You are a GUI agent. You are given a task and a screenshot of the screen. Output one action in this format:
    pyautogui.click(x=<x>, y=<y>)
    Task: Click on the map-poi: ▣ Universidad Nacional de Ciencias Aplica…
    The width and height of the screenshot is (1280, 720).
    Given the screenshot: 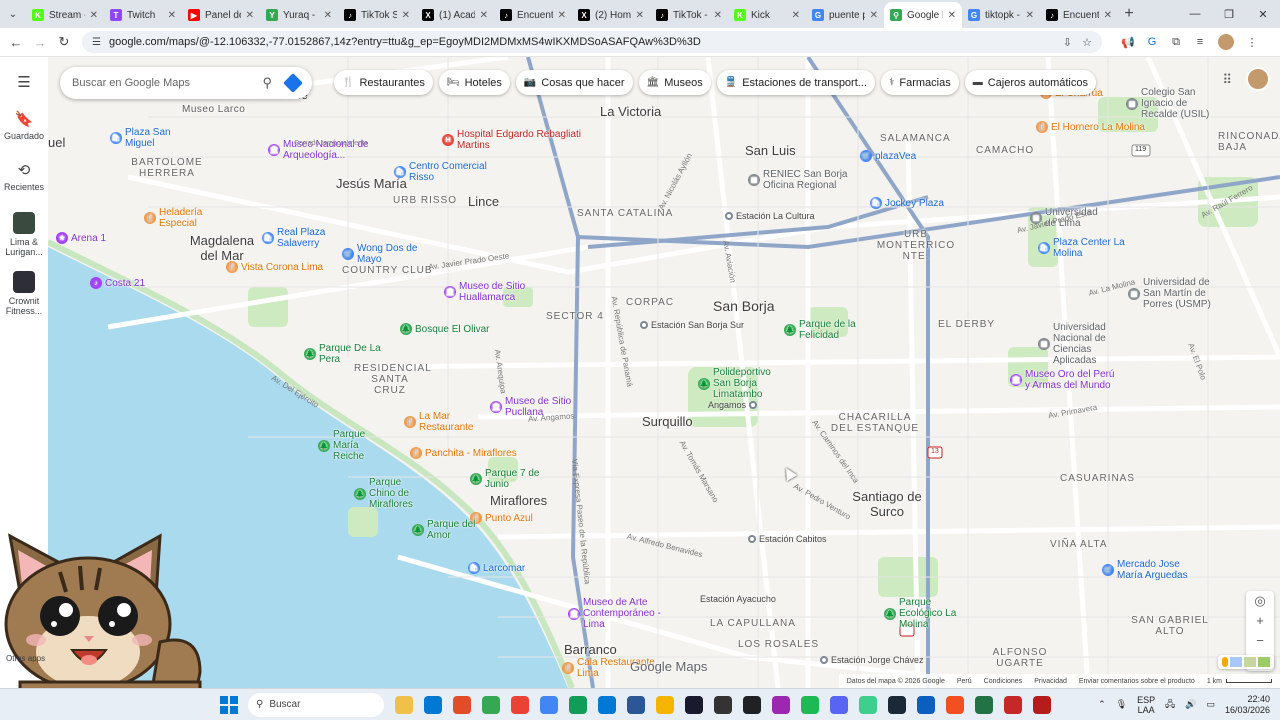 What is the action you would take?
    pyautogui.click(x=1083, y=344)
    